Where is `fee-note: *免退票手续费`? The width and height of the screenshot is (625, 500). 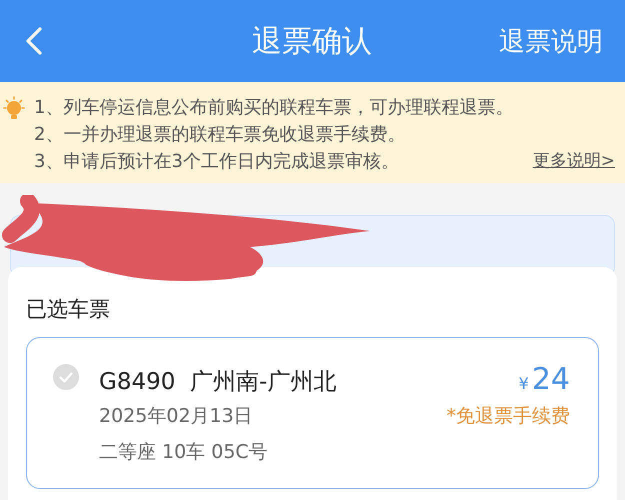 fee-note: *免退票手续费 is located at coordinates (508, 416).